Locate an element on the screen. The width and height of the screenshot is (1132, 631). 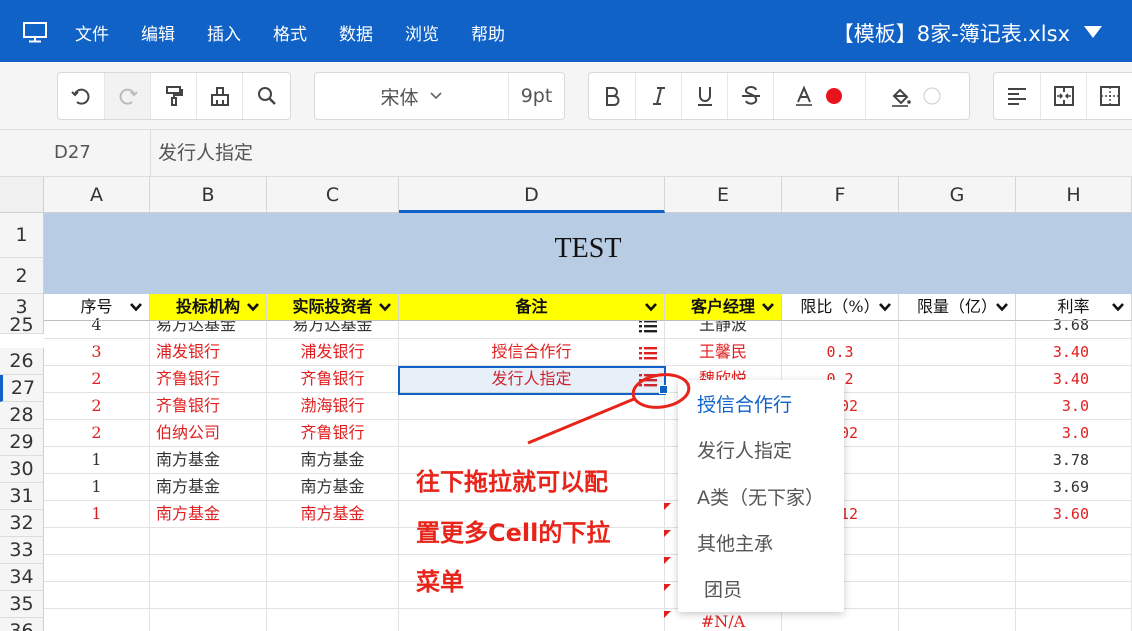
table-cell-a: 3 is located at coordinates (97, 352).